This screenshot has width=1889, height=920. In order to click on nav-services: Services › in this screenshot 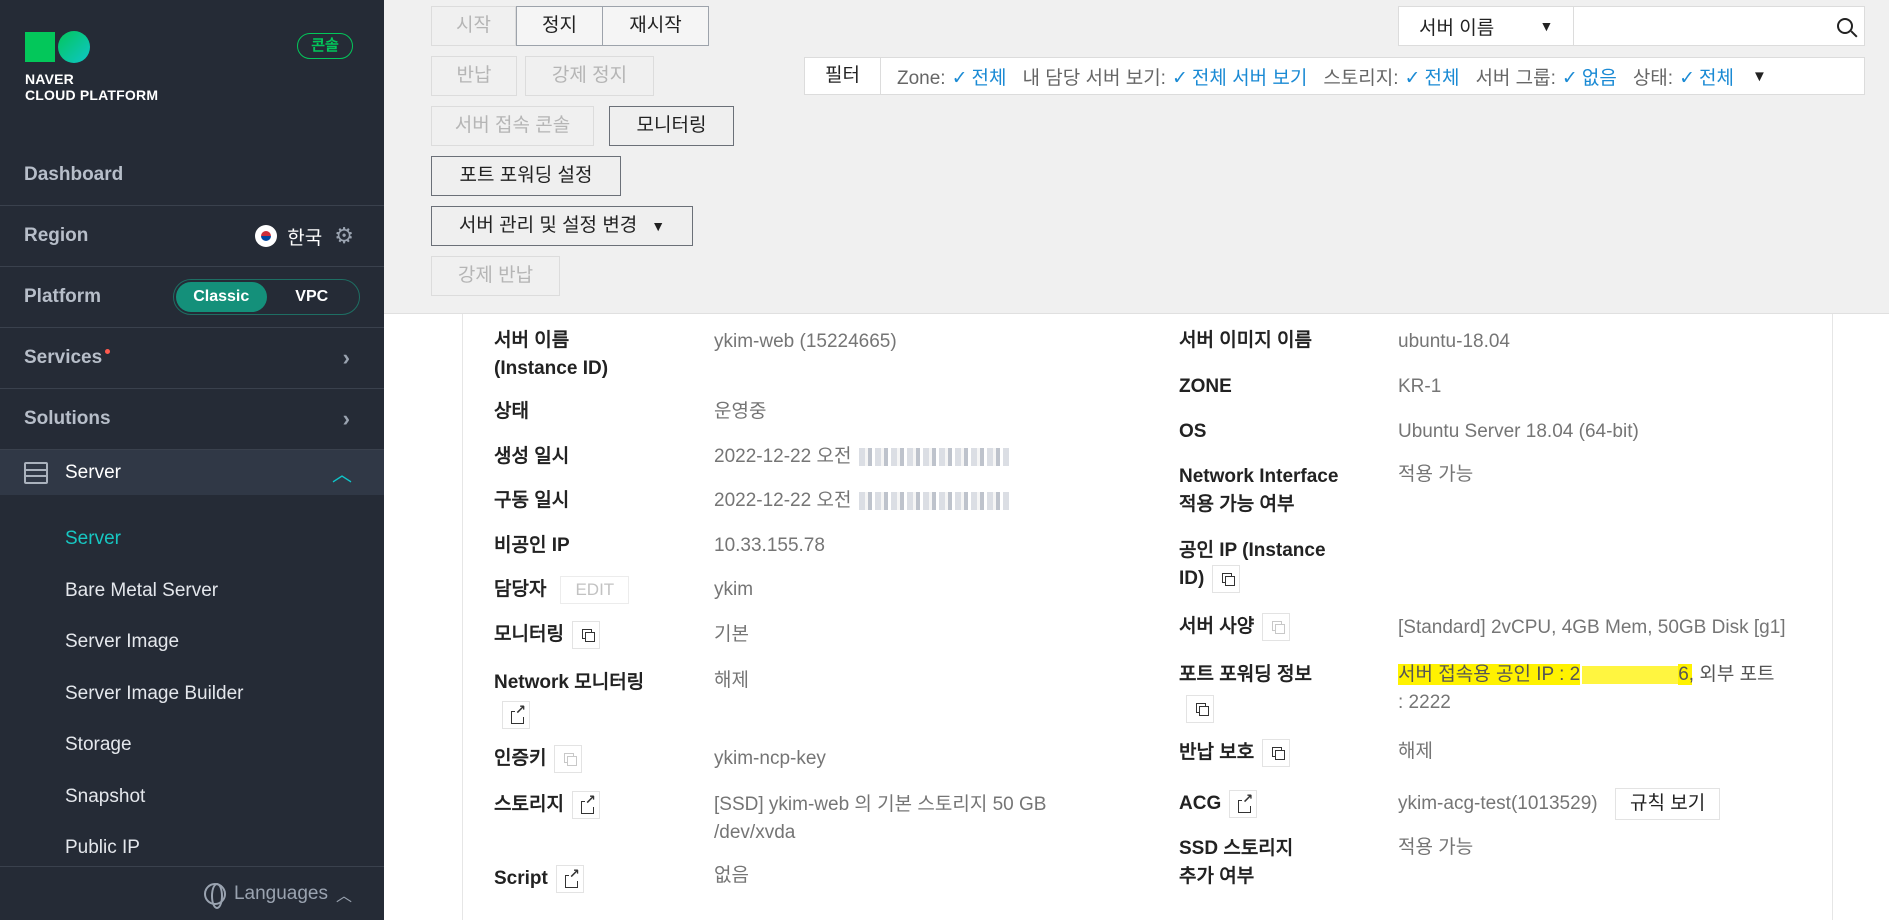, I will do `click(192, 358)`.